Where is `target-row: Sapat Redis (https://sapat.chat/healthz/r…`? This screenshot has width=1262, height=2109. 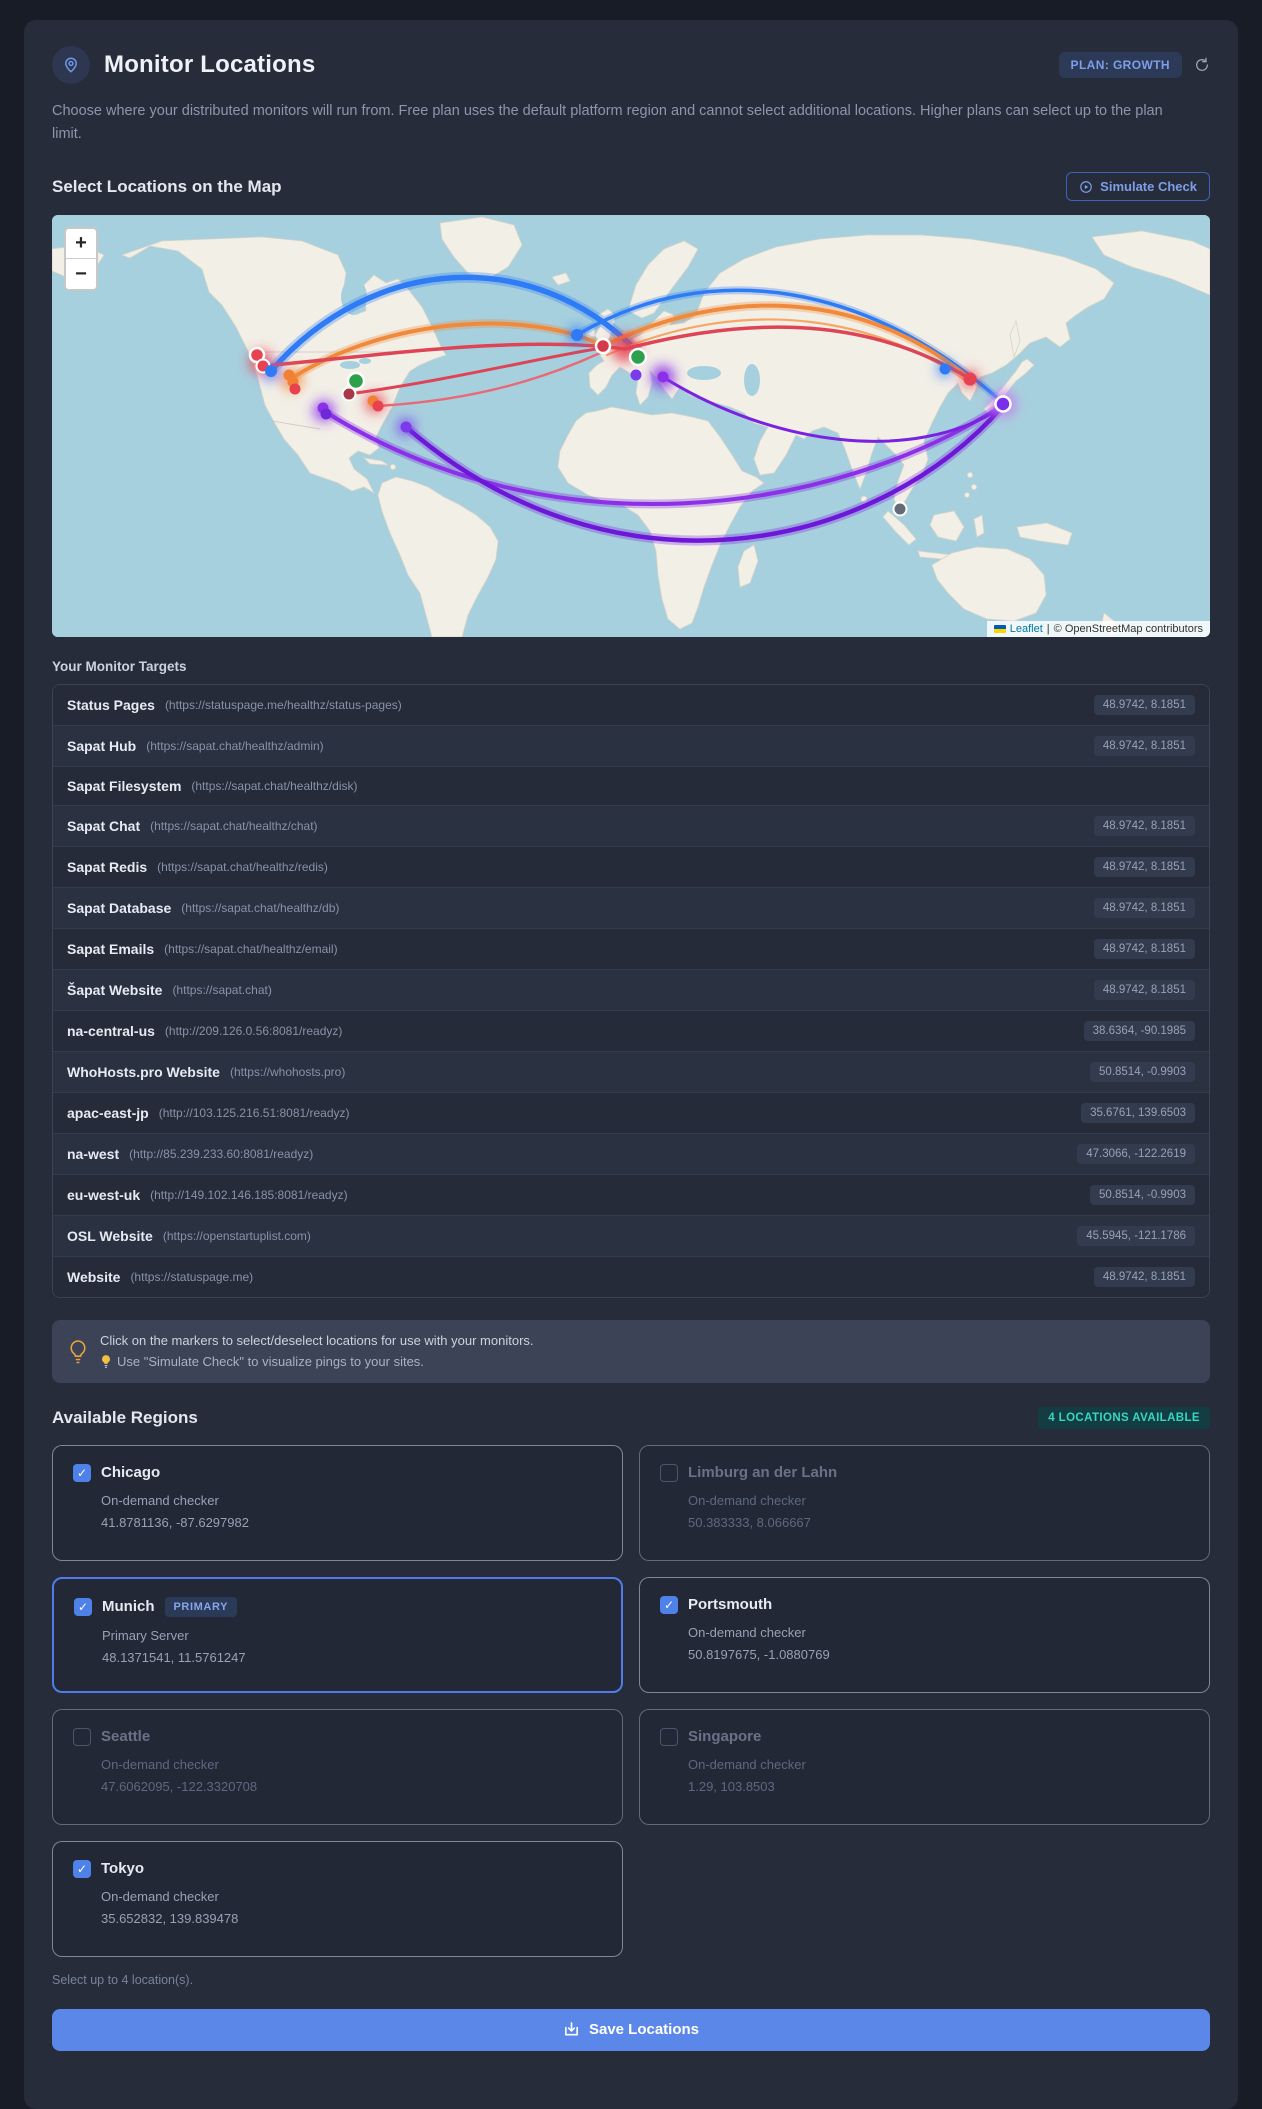
target-row: Sapat Redis (https://sapat.chat/healthz/r… is located at coordinates (631, 867).